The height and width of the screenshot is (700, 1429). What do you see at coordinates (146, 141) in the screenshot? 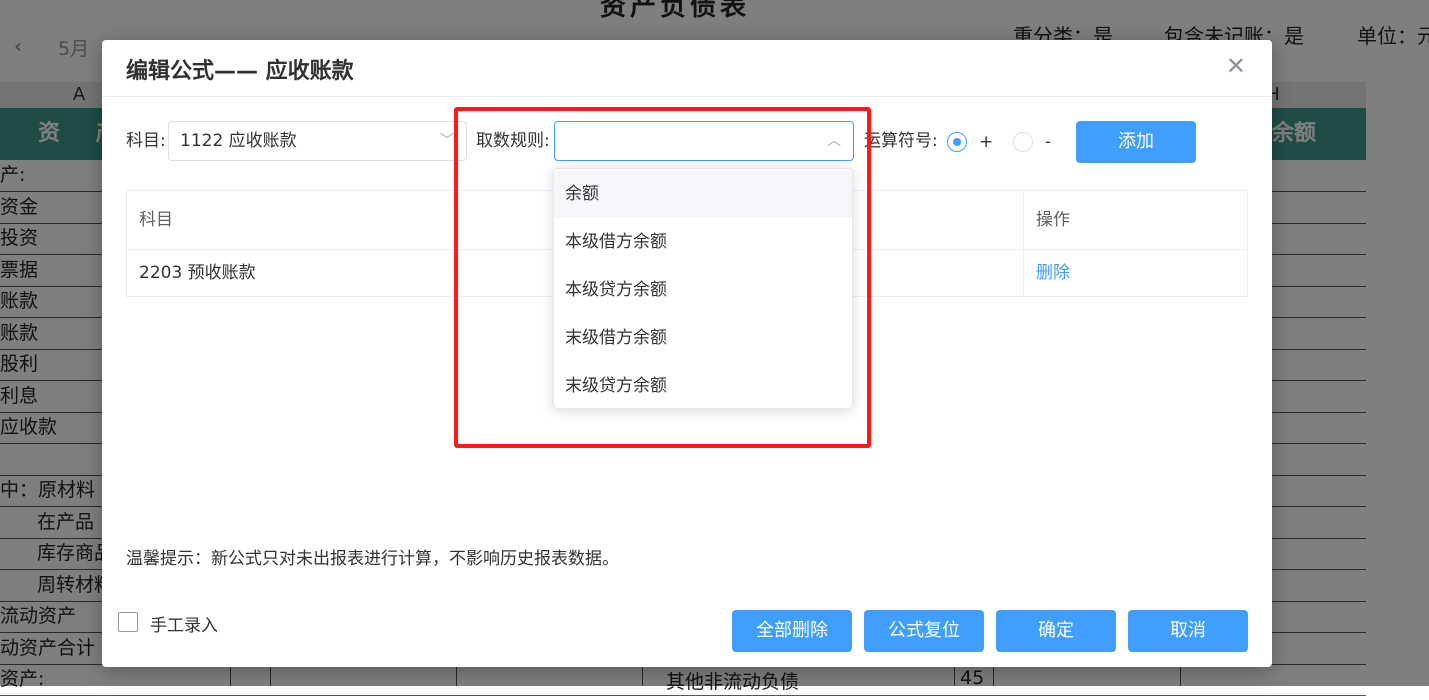
I see `subject-label: 科目:` at bounding box center [146, 141].